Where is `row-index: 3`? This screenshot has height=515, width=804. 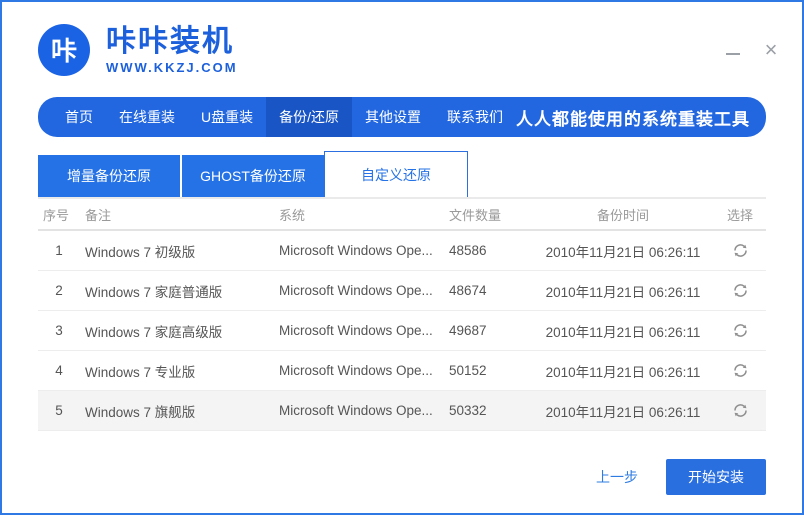 row-index: 3 is located at coordinates (59, 330).